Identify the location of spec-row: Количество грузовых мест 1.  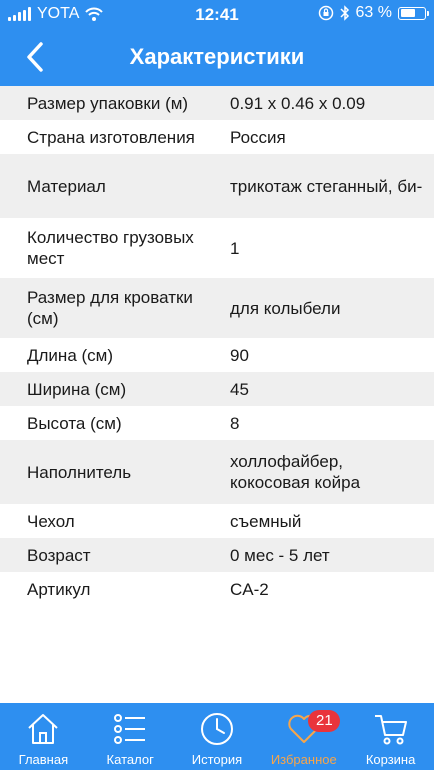
(217, 248).